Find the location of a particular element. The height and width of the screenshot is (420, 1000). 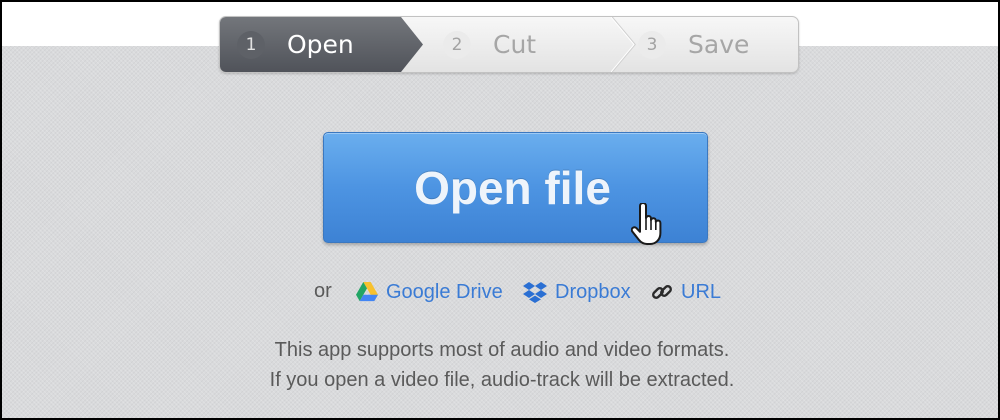

dropbox-label: Dropbox is located at coordinates (593, 291).